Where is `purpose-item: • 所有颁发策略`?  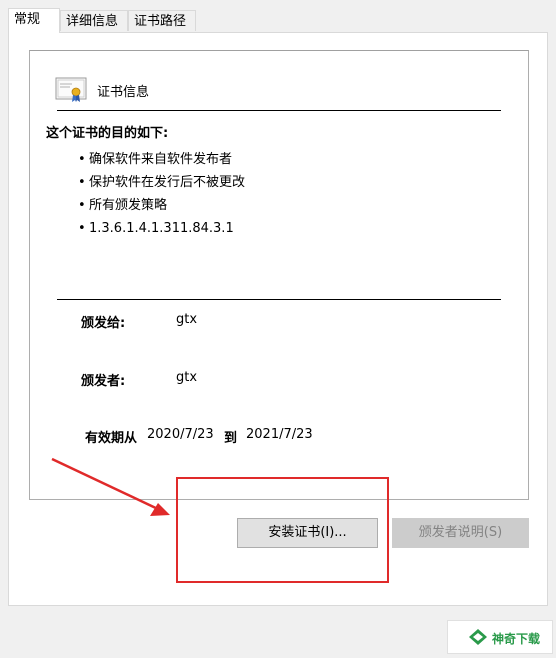
purpose-item: • 所有颁发策略 is located at coordinates (123, 205).